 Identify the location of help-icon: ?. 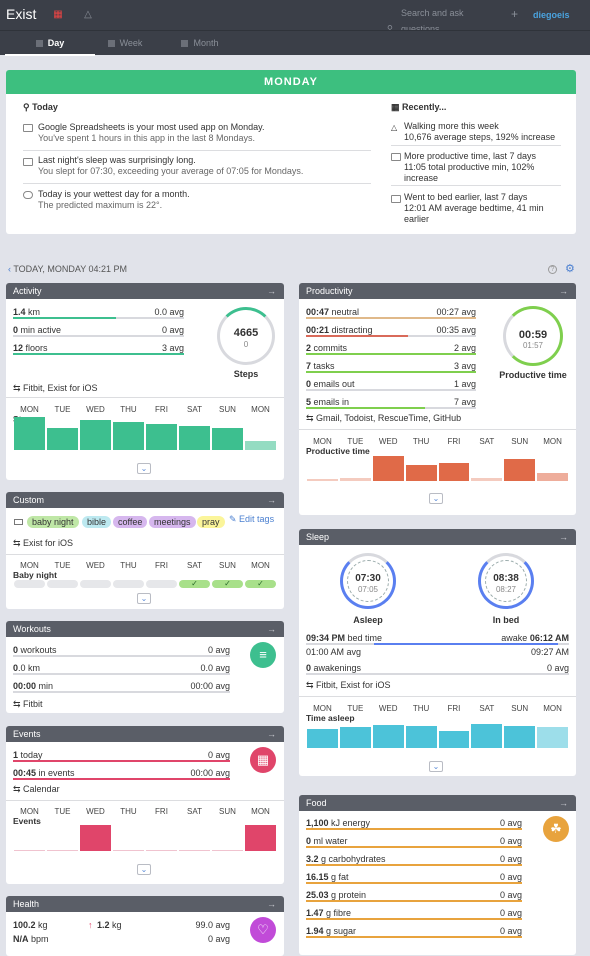
(552, 269).